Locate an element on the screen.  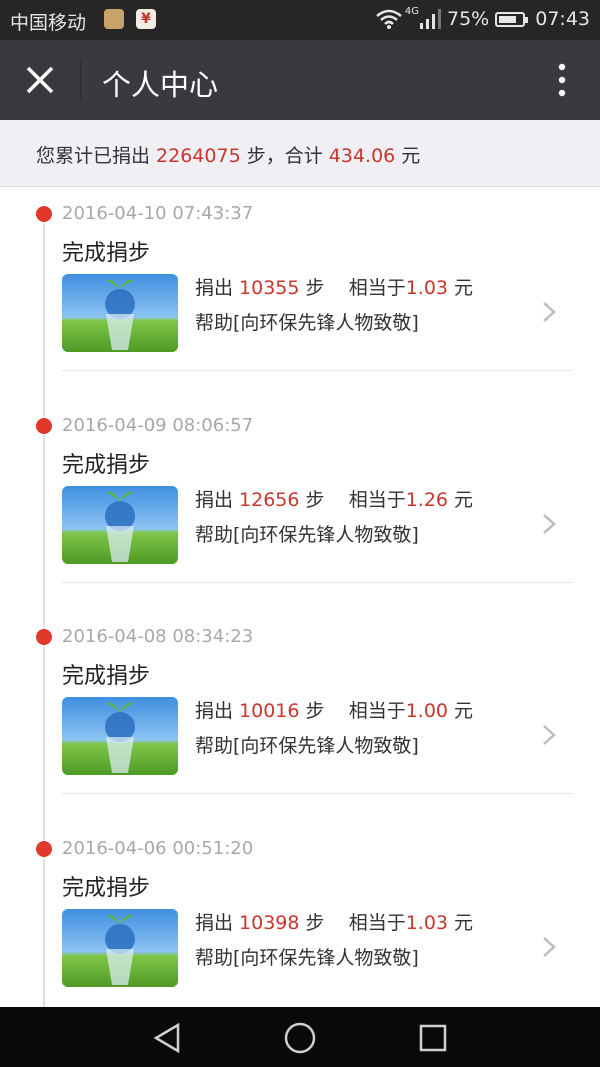
signal-icon is located at coordinates (430, 19).